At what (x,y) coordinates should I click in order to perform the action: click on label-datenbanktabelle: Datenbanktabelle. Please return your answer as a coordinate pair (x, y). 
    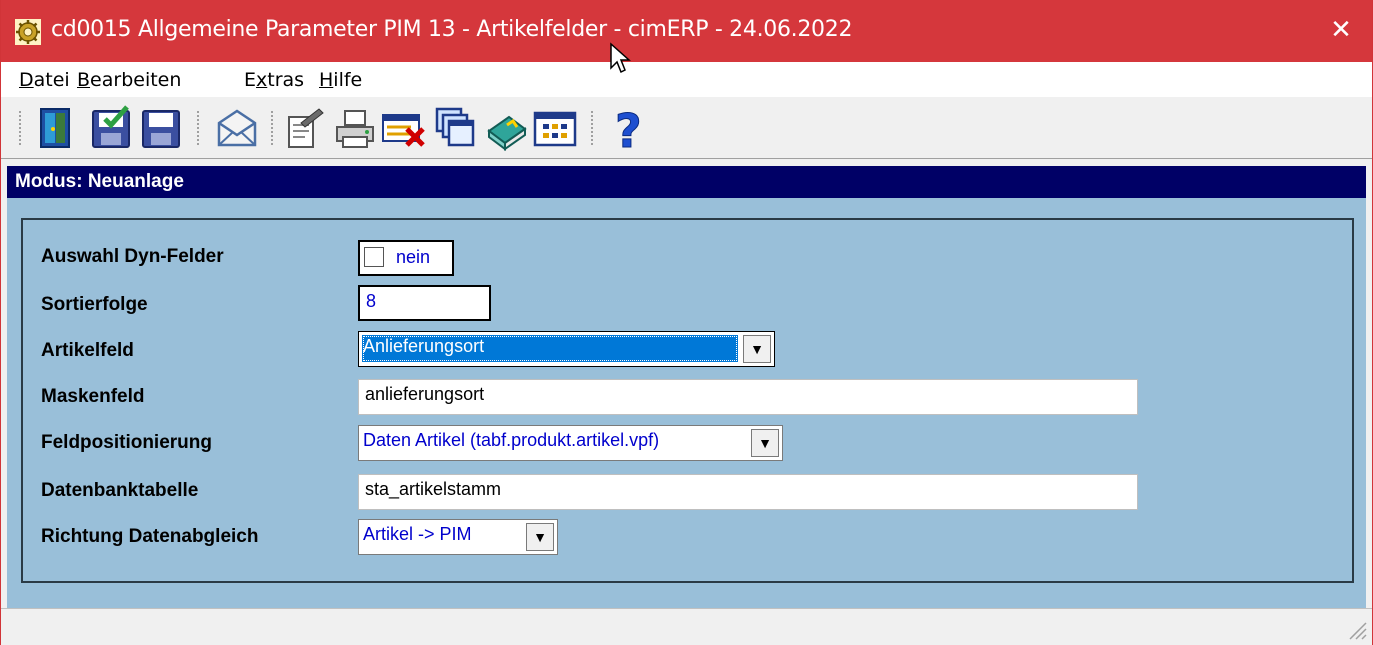
    Looking at the image, I should click on (120, 490).